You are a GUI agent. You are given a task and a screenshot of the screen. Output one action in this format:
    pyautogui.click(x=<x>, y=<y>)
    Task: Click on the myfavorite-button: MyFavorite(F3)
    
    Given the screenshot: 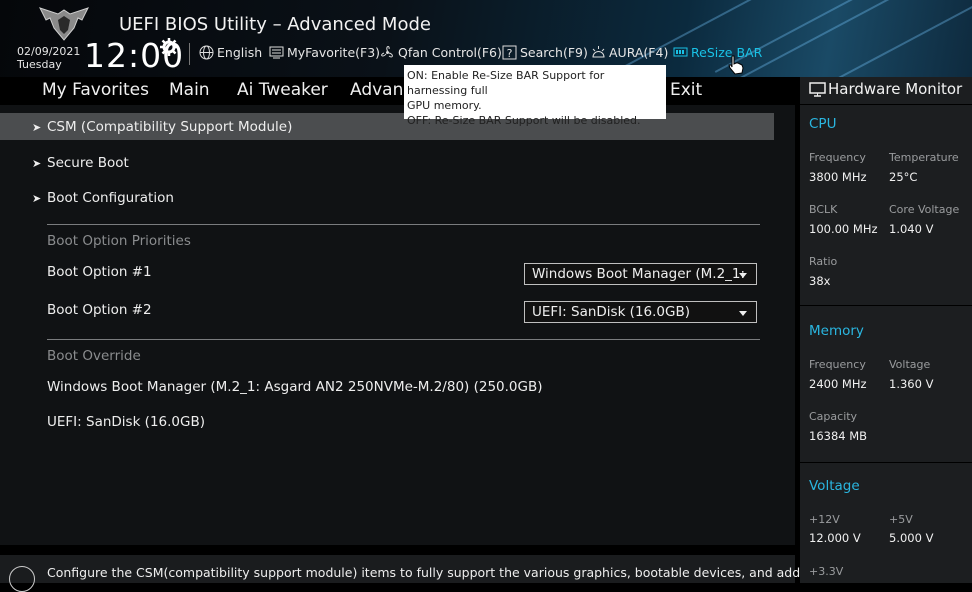 What is the action you would take?
    pyautogui.click(x=324, y=52)
    